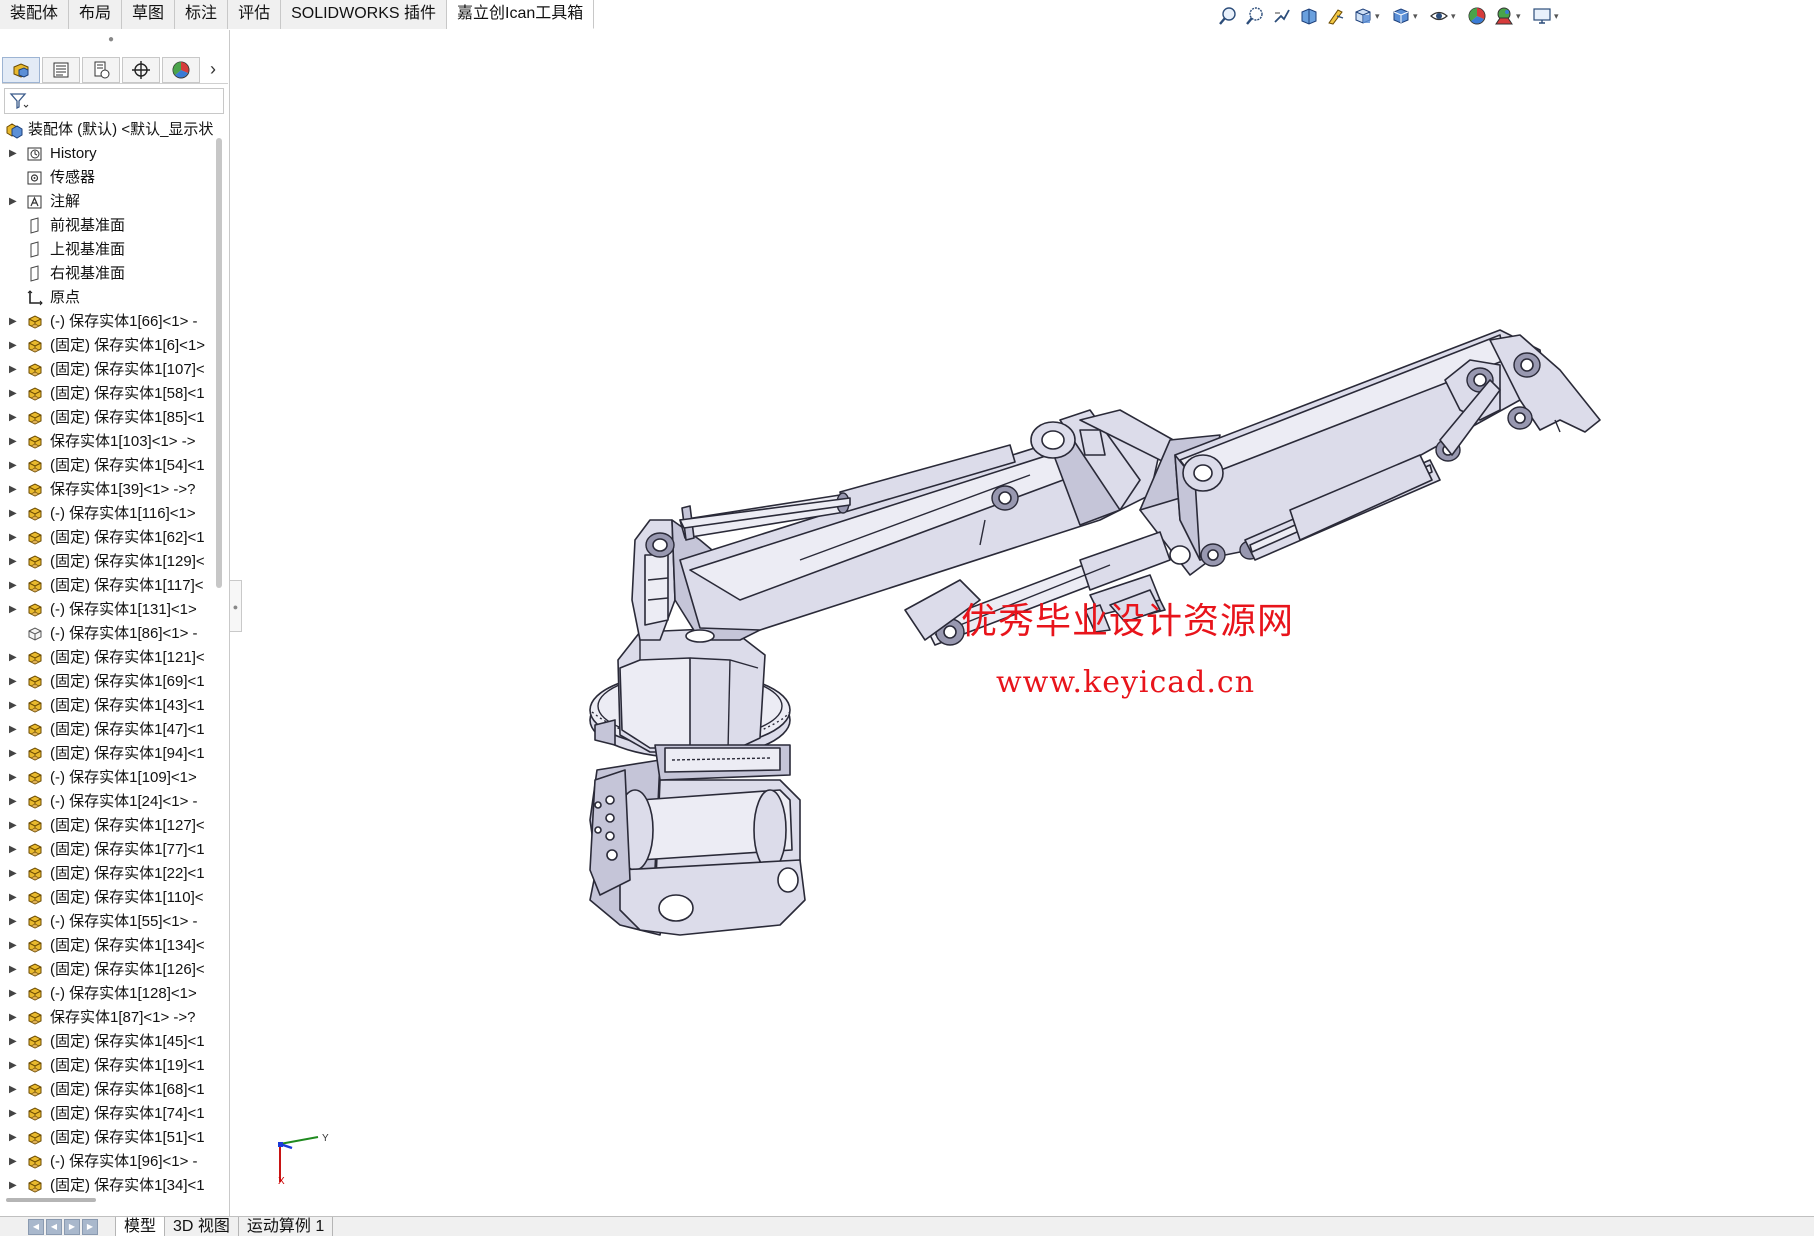  Describe the element at coordinates (107, 154) in the screenshot. I see `tree-item: ▶ History` at that location.